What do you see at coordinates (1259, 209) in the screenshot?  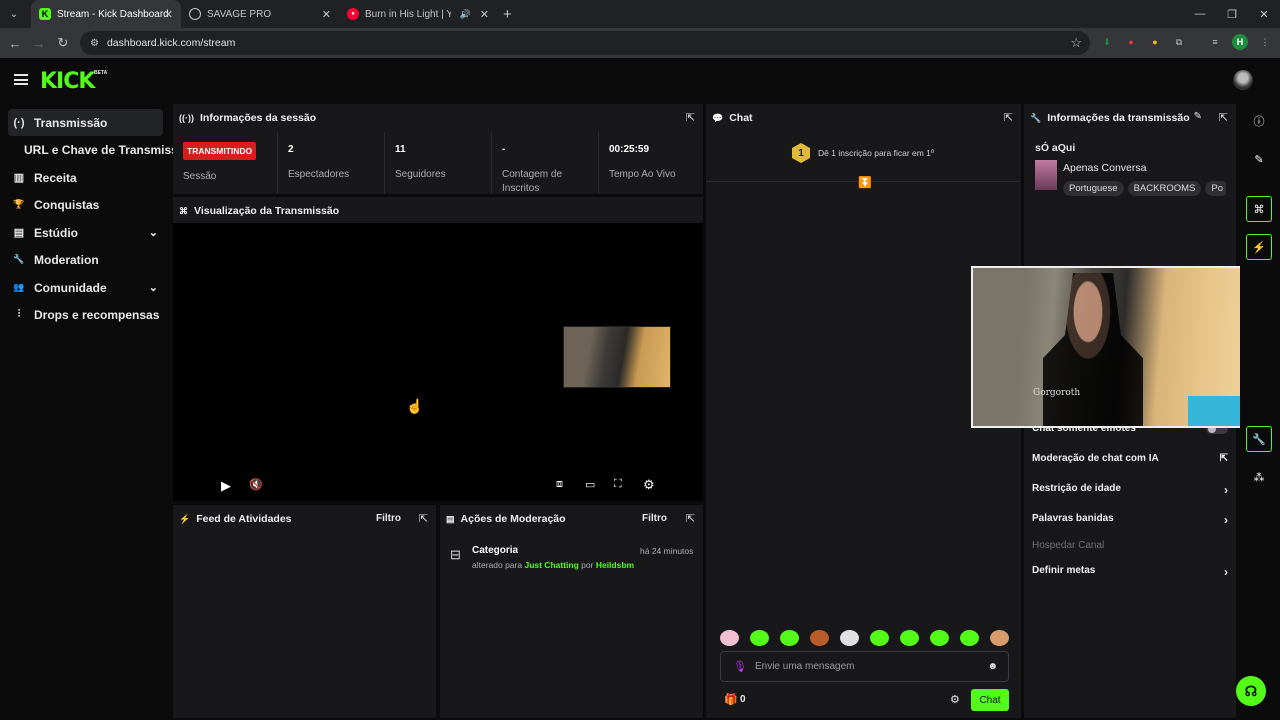 I see `preview-tool-icon: ⌘` at bounding box center [1259, 209].